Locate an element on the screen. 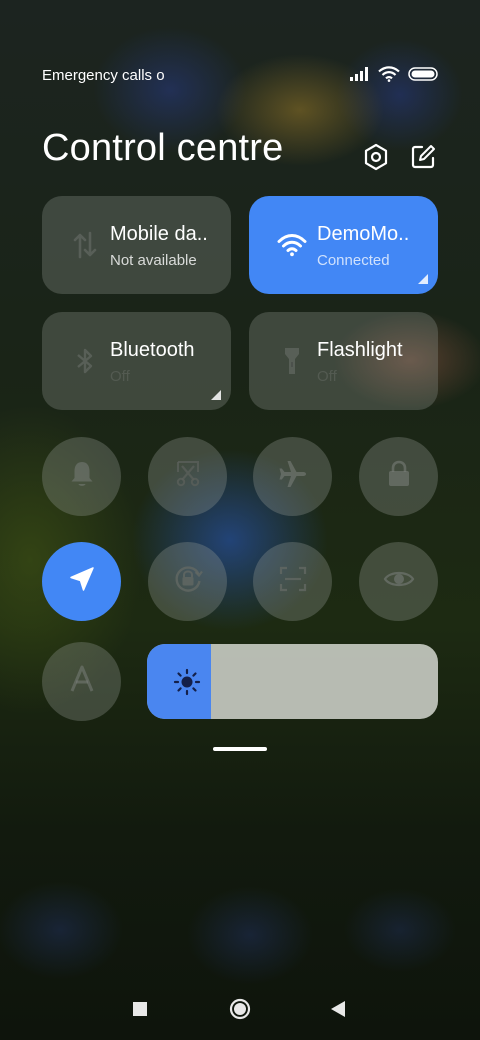  home-circle-icon is located at coordinates (240, 1011).